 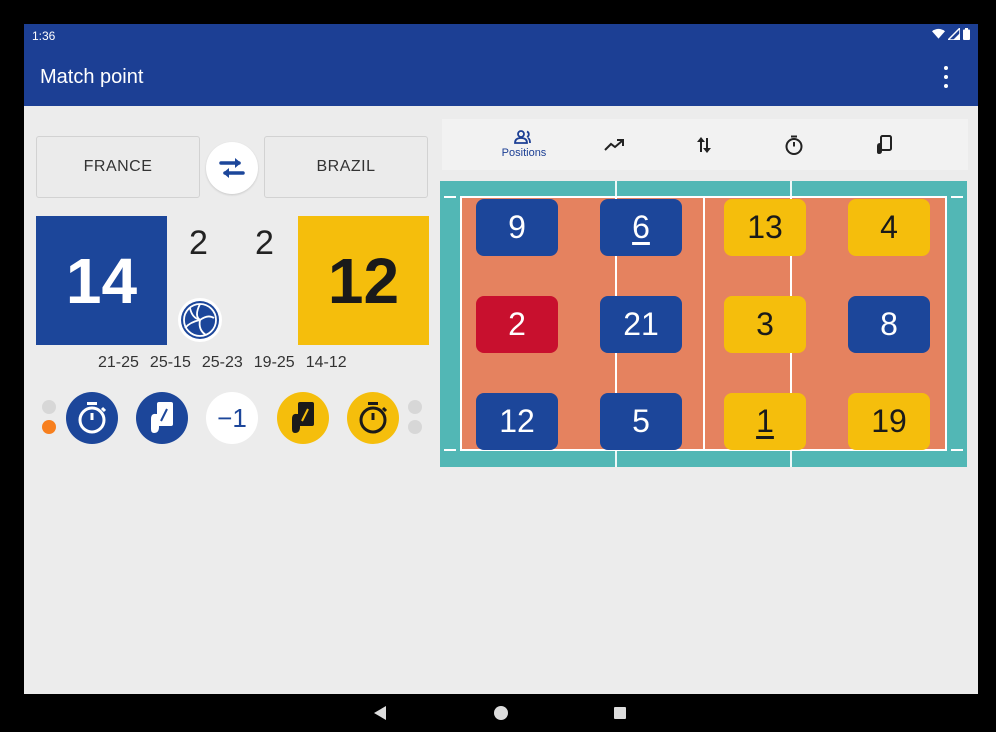 What do you see at coordinates (889, 227) in the screenshot?
I see `player-card: 4` at bounding box center [889, 227].